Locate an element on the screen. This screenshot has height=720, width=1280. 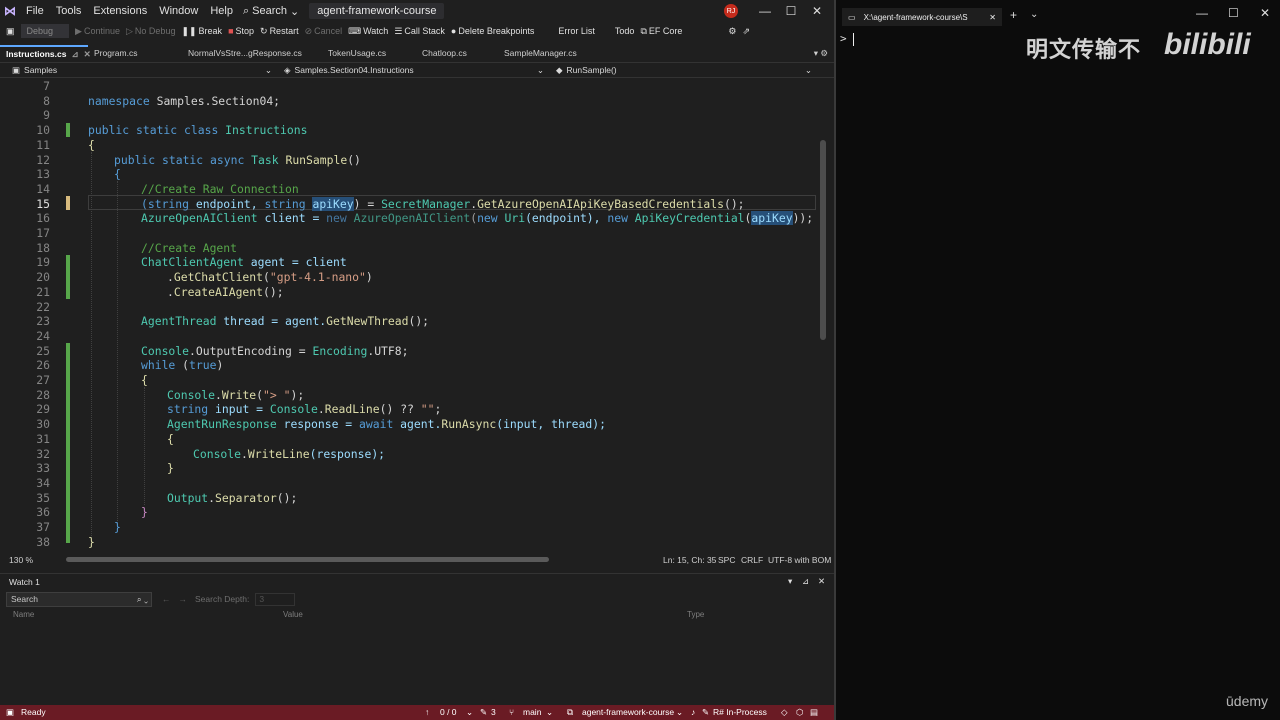
share-icon: ⇗ is located at coordinates (746, 31).